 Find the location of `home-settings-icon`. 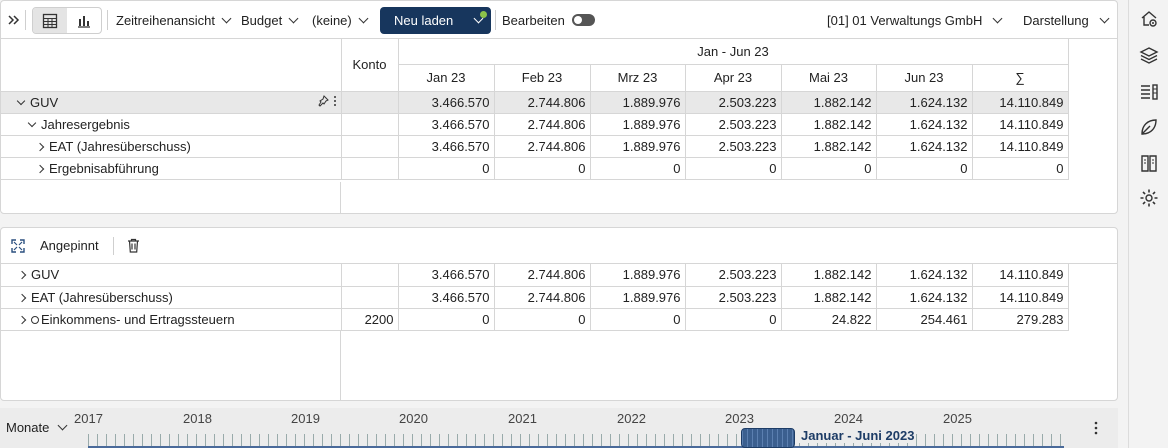

home-settings-icon is located at coordinates (1149, 19).